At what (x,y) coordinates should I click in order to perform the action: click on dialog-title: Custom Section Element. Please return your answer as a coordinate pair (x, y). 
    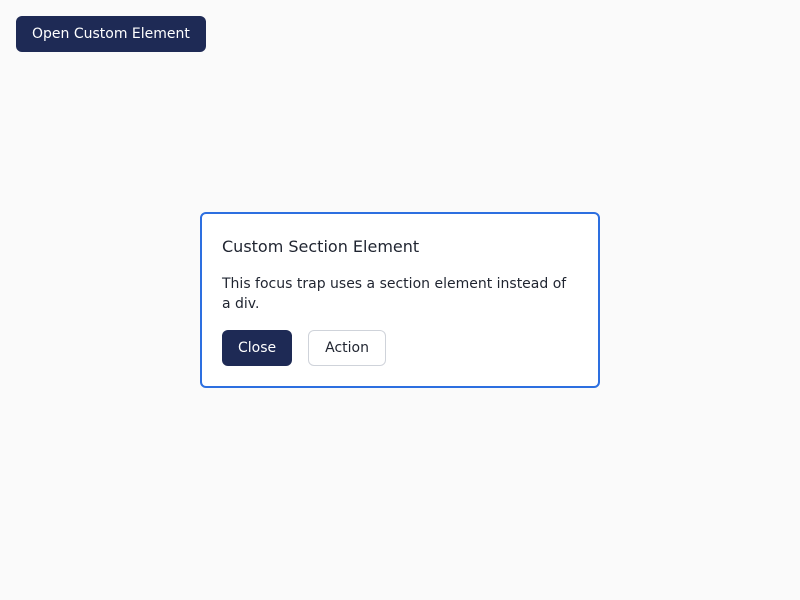
    Looking at the image, I should click on (321, 246).